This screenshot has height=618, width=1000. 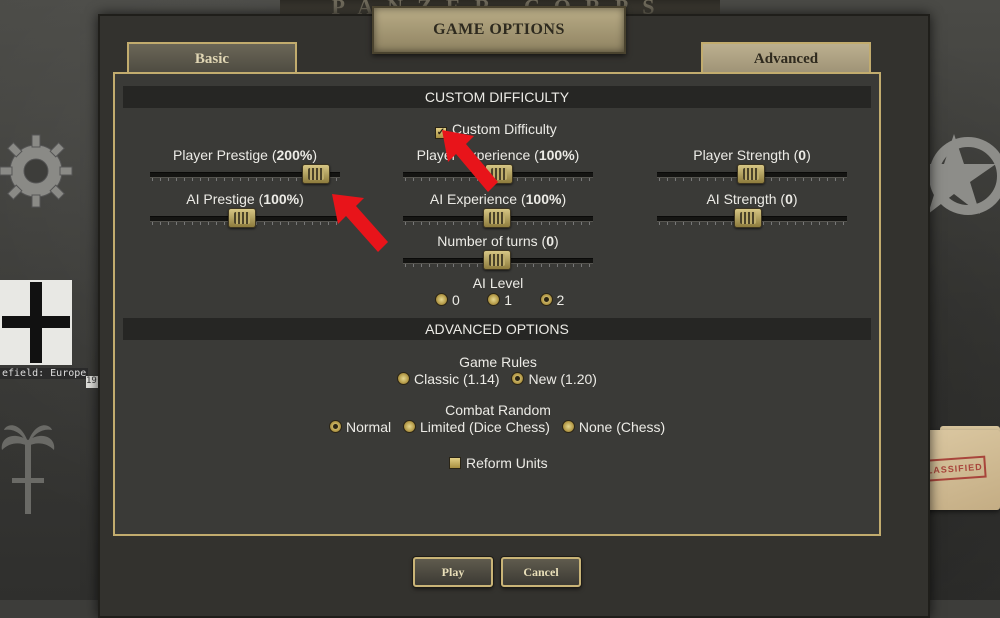 I want to click on game-rules-new-radio: New (1.20), so click(x=554, y=379).